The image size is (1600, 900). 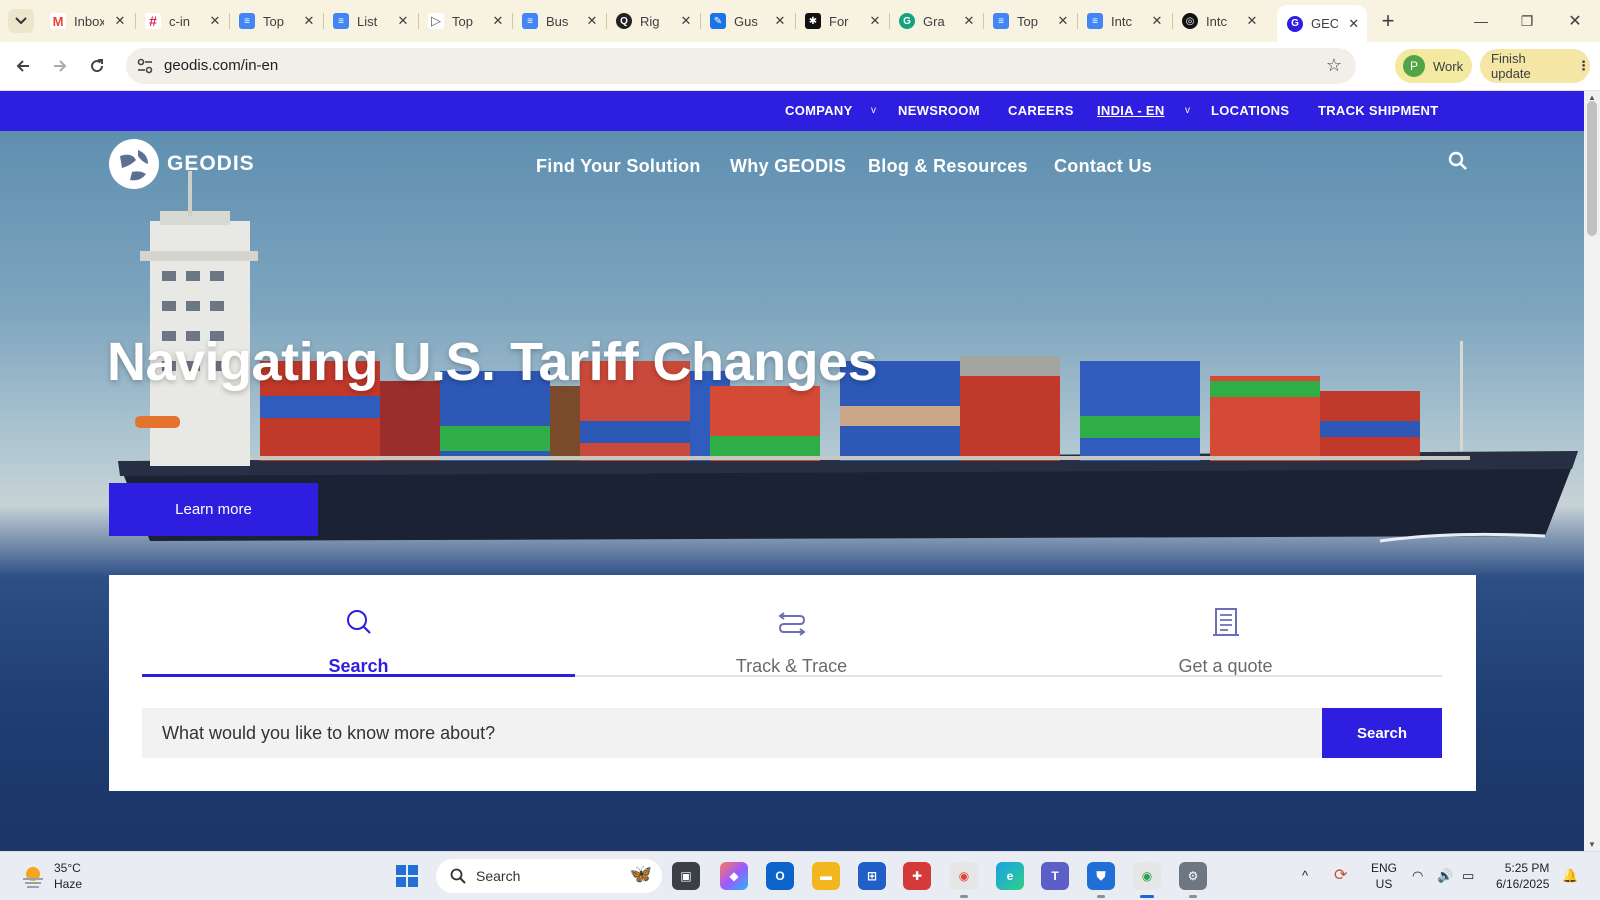 What do you see at coordinates (732, 733) in the screenshot?
I see `site-search-input` at bounding box center [732, 733].